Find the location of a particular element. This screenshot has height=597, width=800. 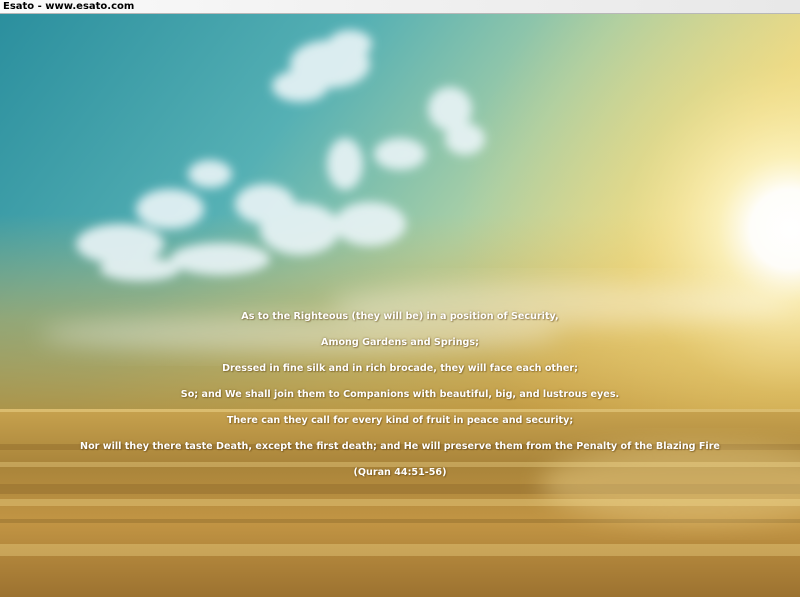

verse-line: Among Gardens and Springs; is located at coordinates (400, 342).